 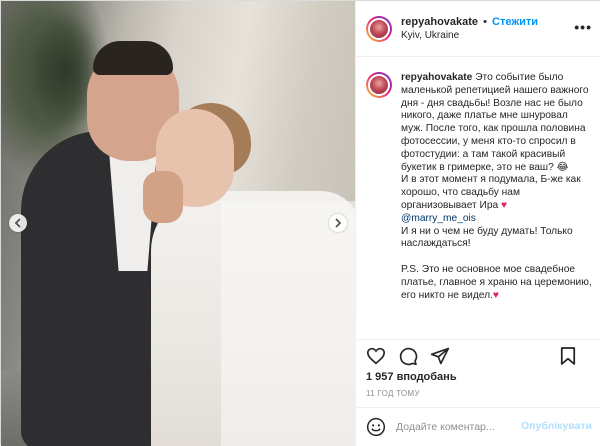 What do you see at coordinates (18, 223) in the screenshot?
I see `chevron-left-icon` at bounding box center [18, 223].